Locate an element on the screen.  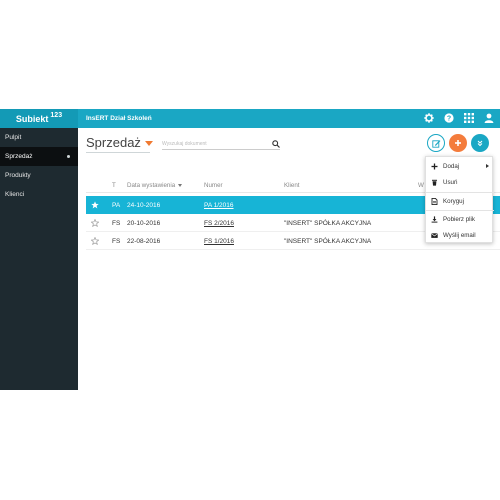
caret-down-icon is located at coordinates (148, 143).